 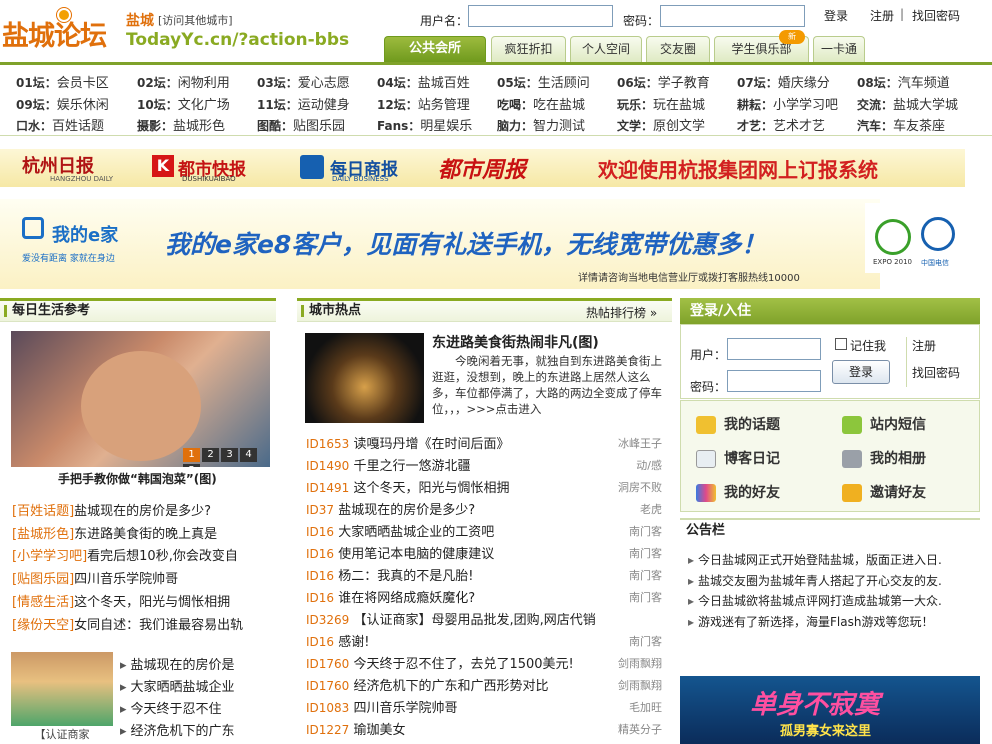 I want to click on post-title: 瑜珈美女, so click(x=379, y=730).